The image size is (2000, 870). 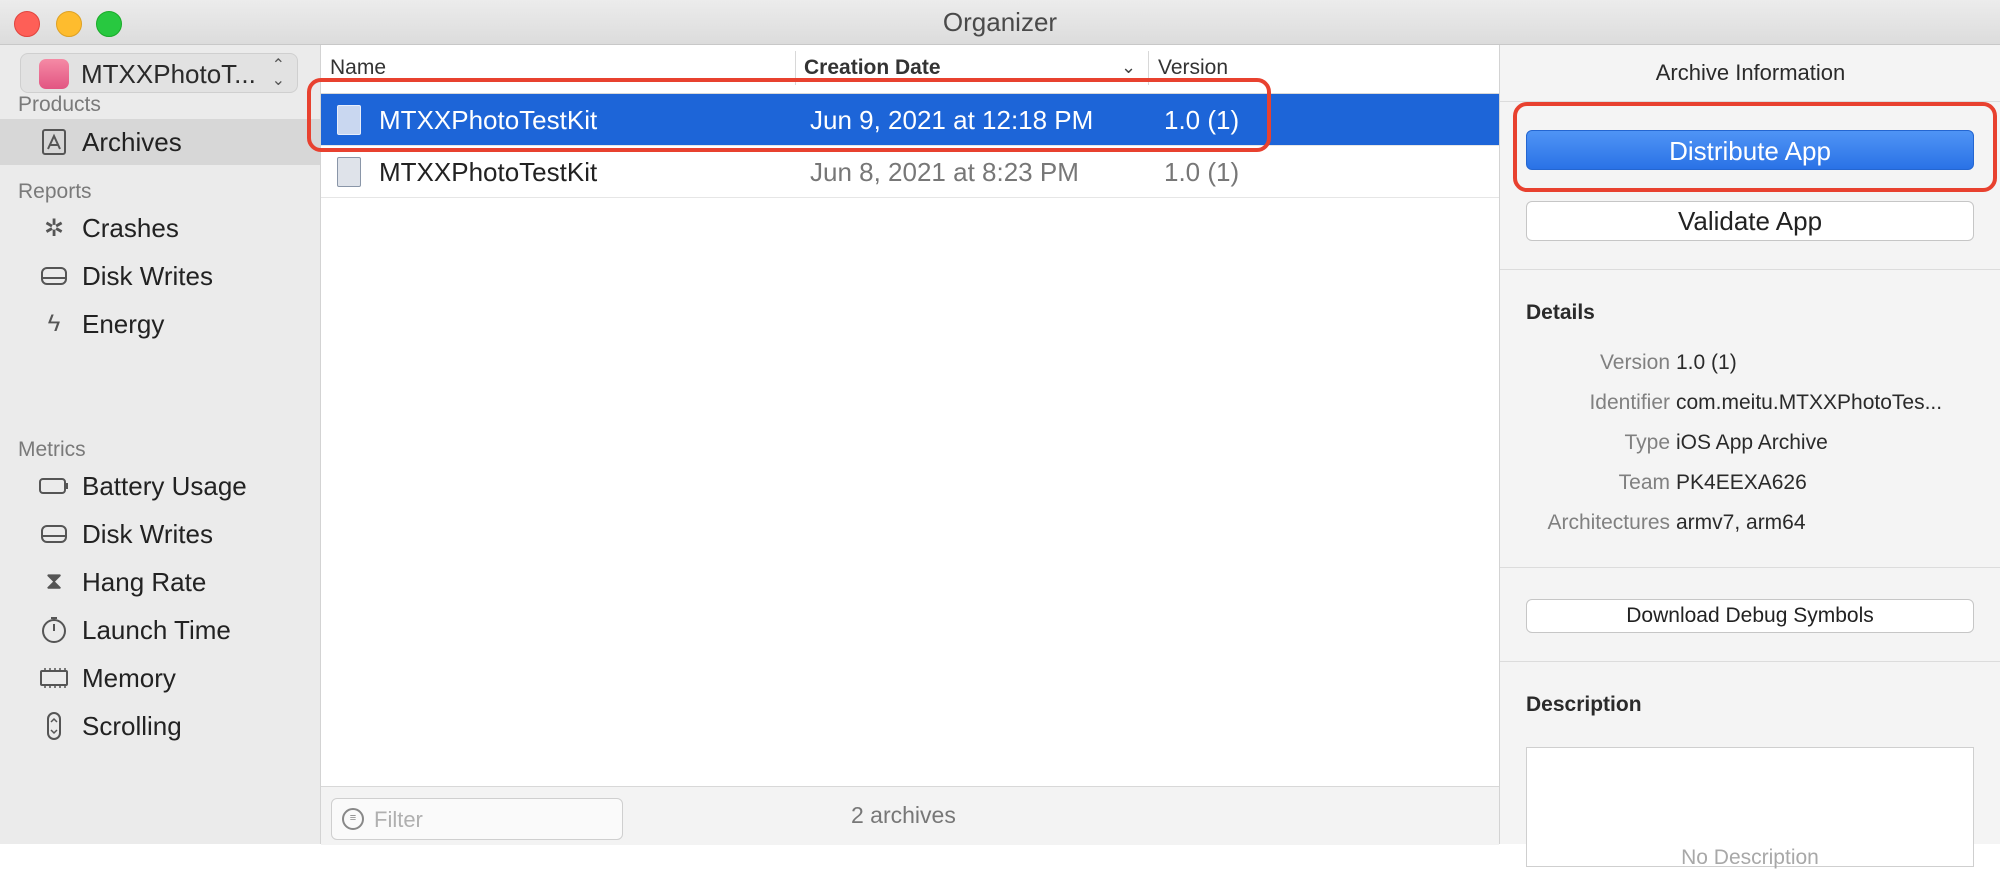 What do you see at coordinates (494, 820) in the screenshot?
I see `filter-input` at bounding box center [494, 820].